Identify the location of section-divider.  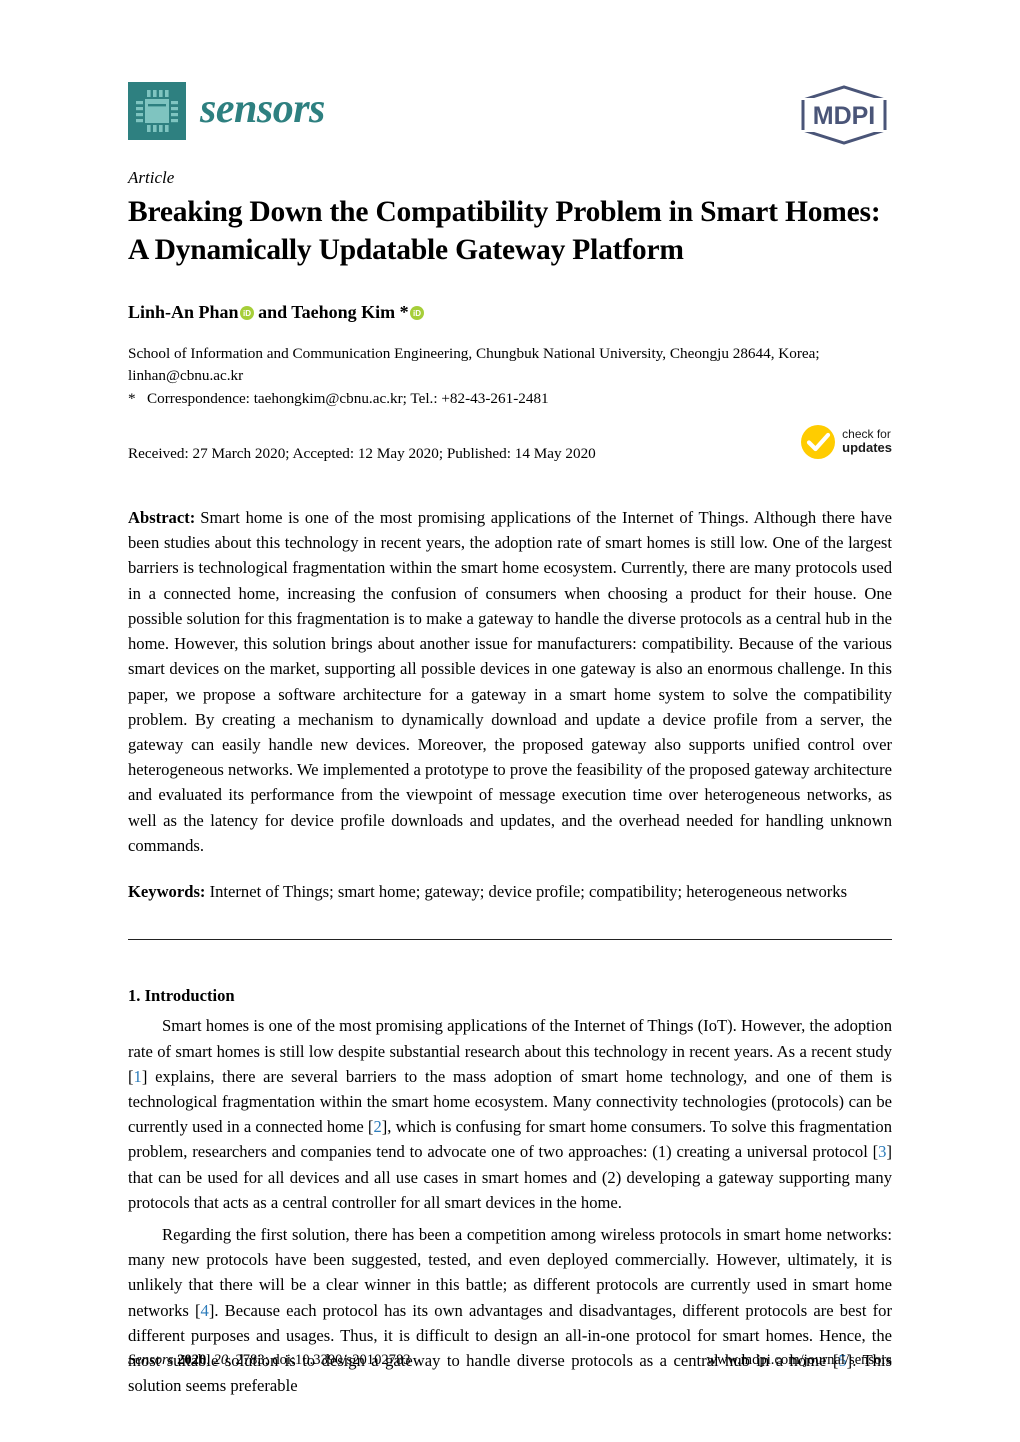
(510, 940).